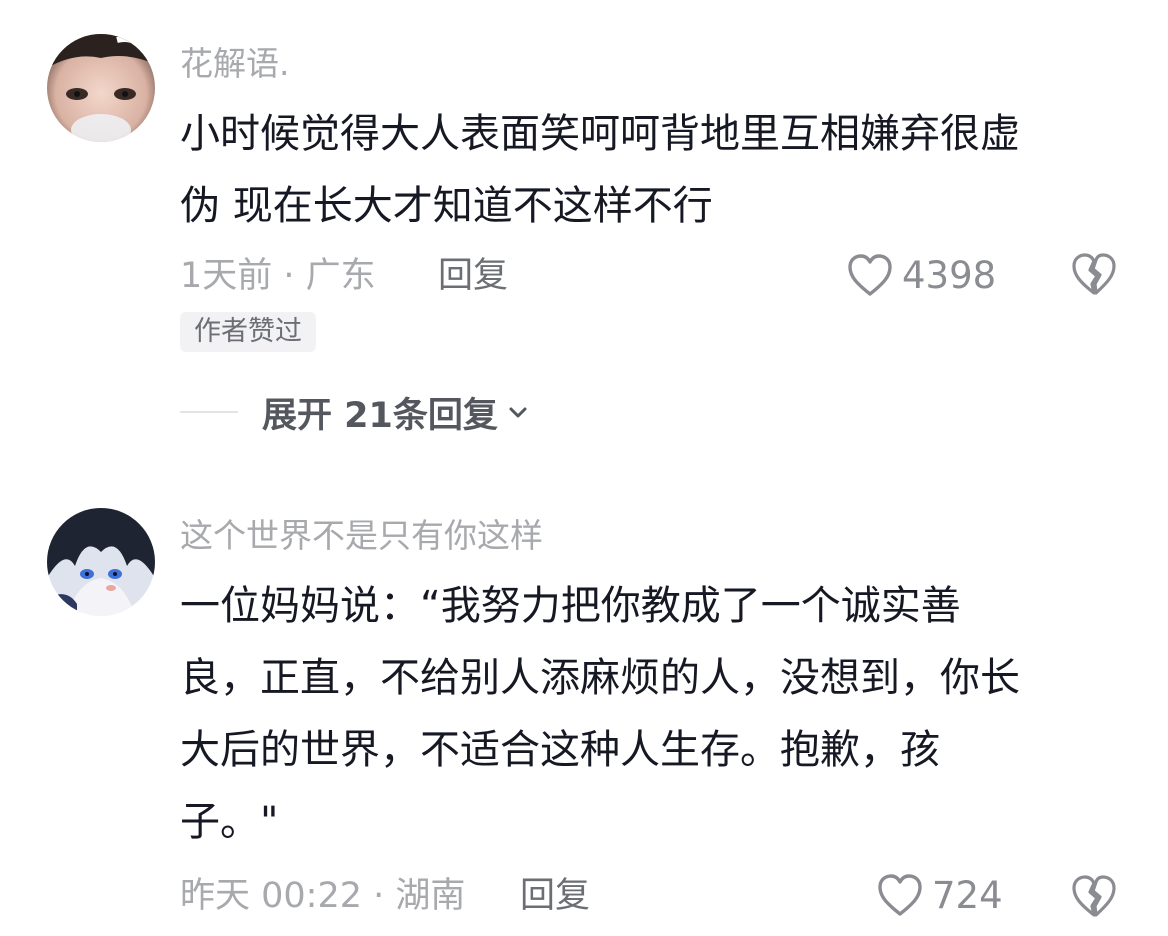 The width and height of the screenshot is (1168, 936). I want to click on author-liked-badge: 作者赞过, so click(248, 332).